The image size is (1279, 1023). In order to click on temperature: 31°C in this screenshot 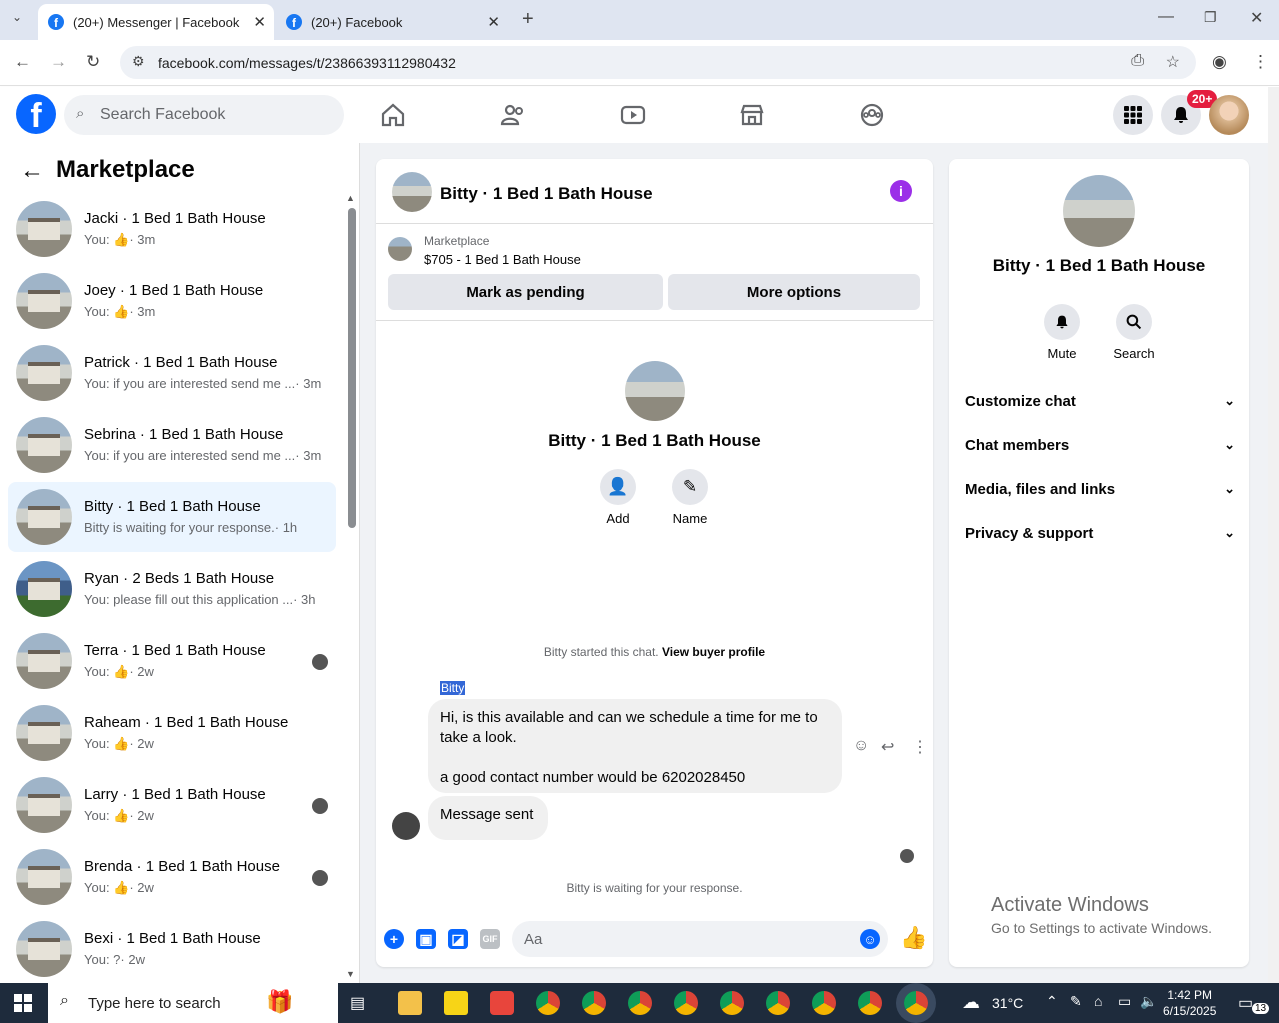, I will do `click(1007, 1003)`.